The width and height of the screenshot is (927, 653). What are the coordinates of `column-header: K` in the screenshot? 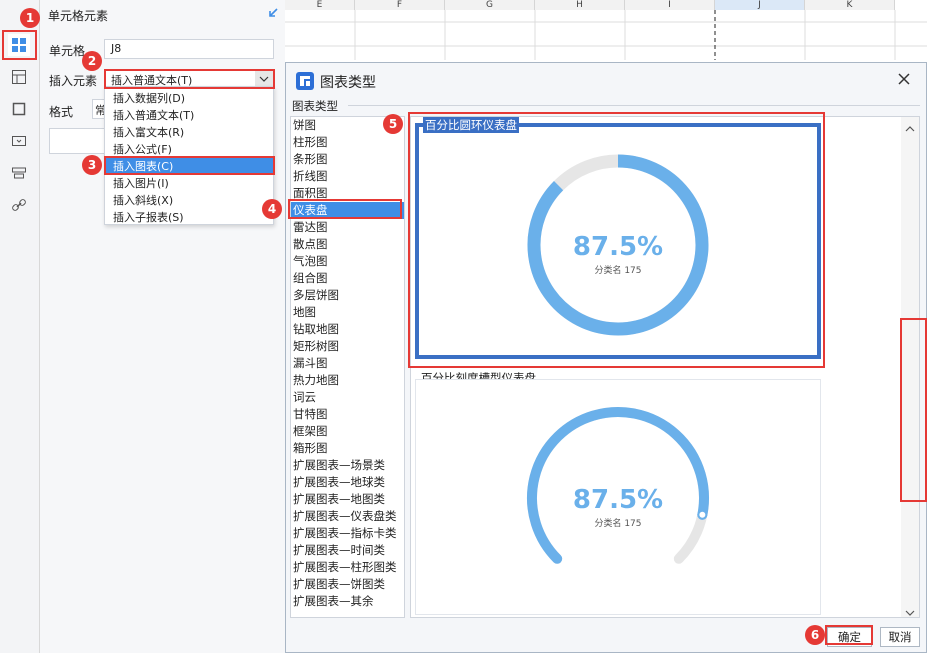 It's located at (850, 5).